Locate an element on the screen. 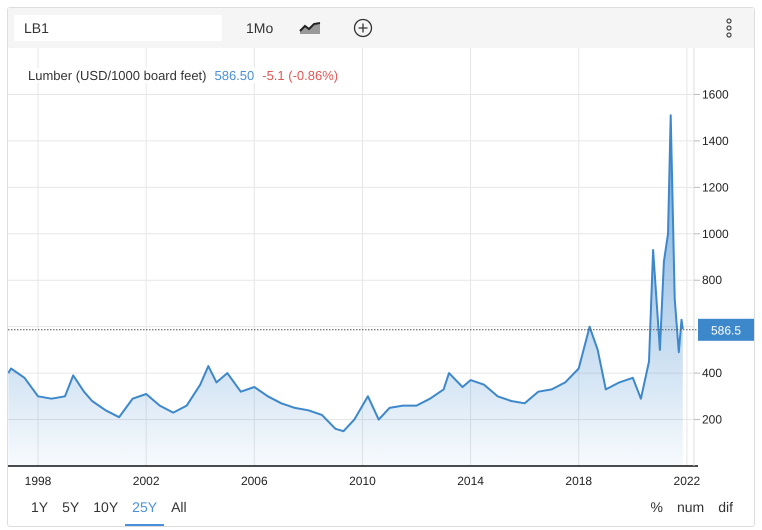  add-icon is located at coordinates (363, 28).